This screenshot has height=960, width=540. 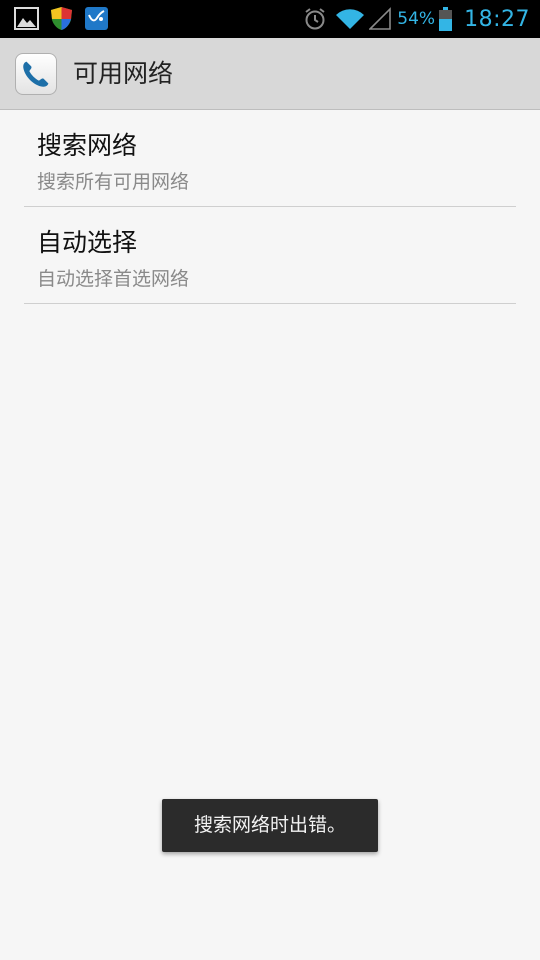 What do you see at coordinates (26, 18) in the screenshot?
I see `gallery-icon` at bounding box center [26, 18].